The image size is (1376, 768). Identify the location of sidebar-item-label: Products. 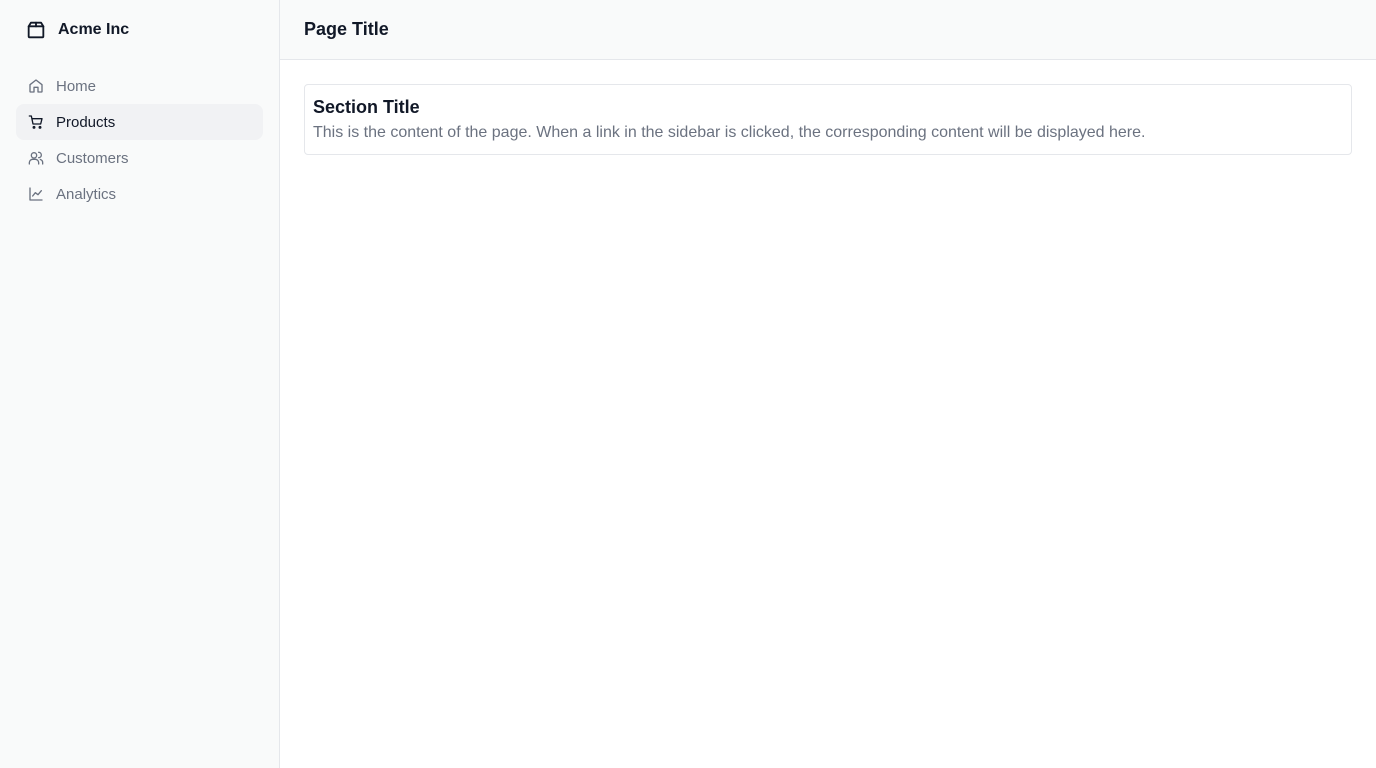
(86, 122).